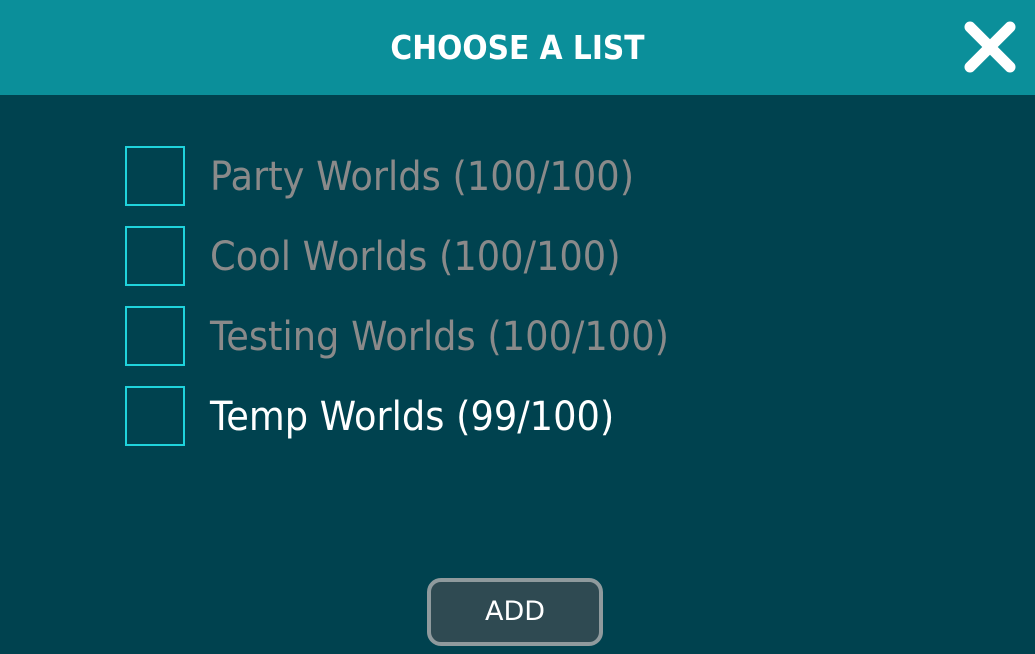  Describe the element at coordinates (412, 417) in the screenshot. I see `list-item-label: Temp Worlds (99/100)` at that location.